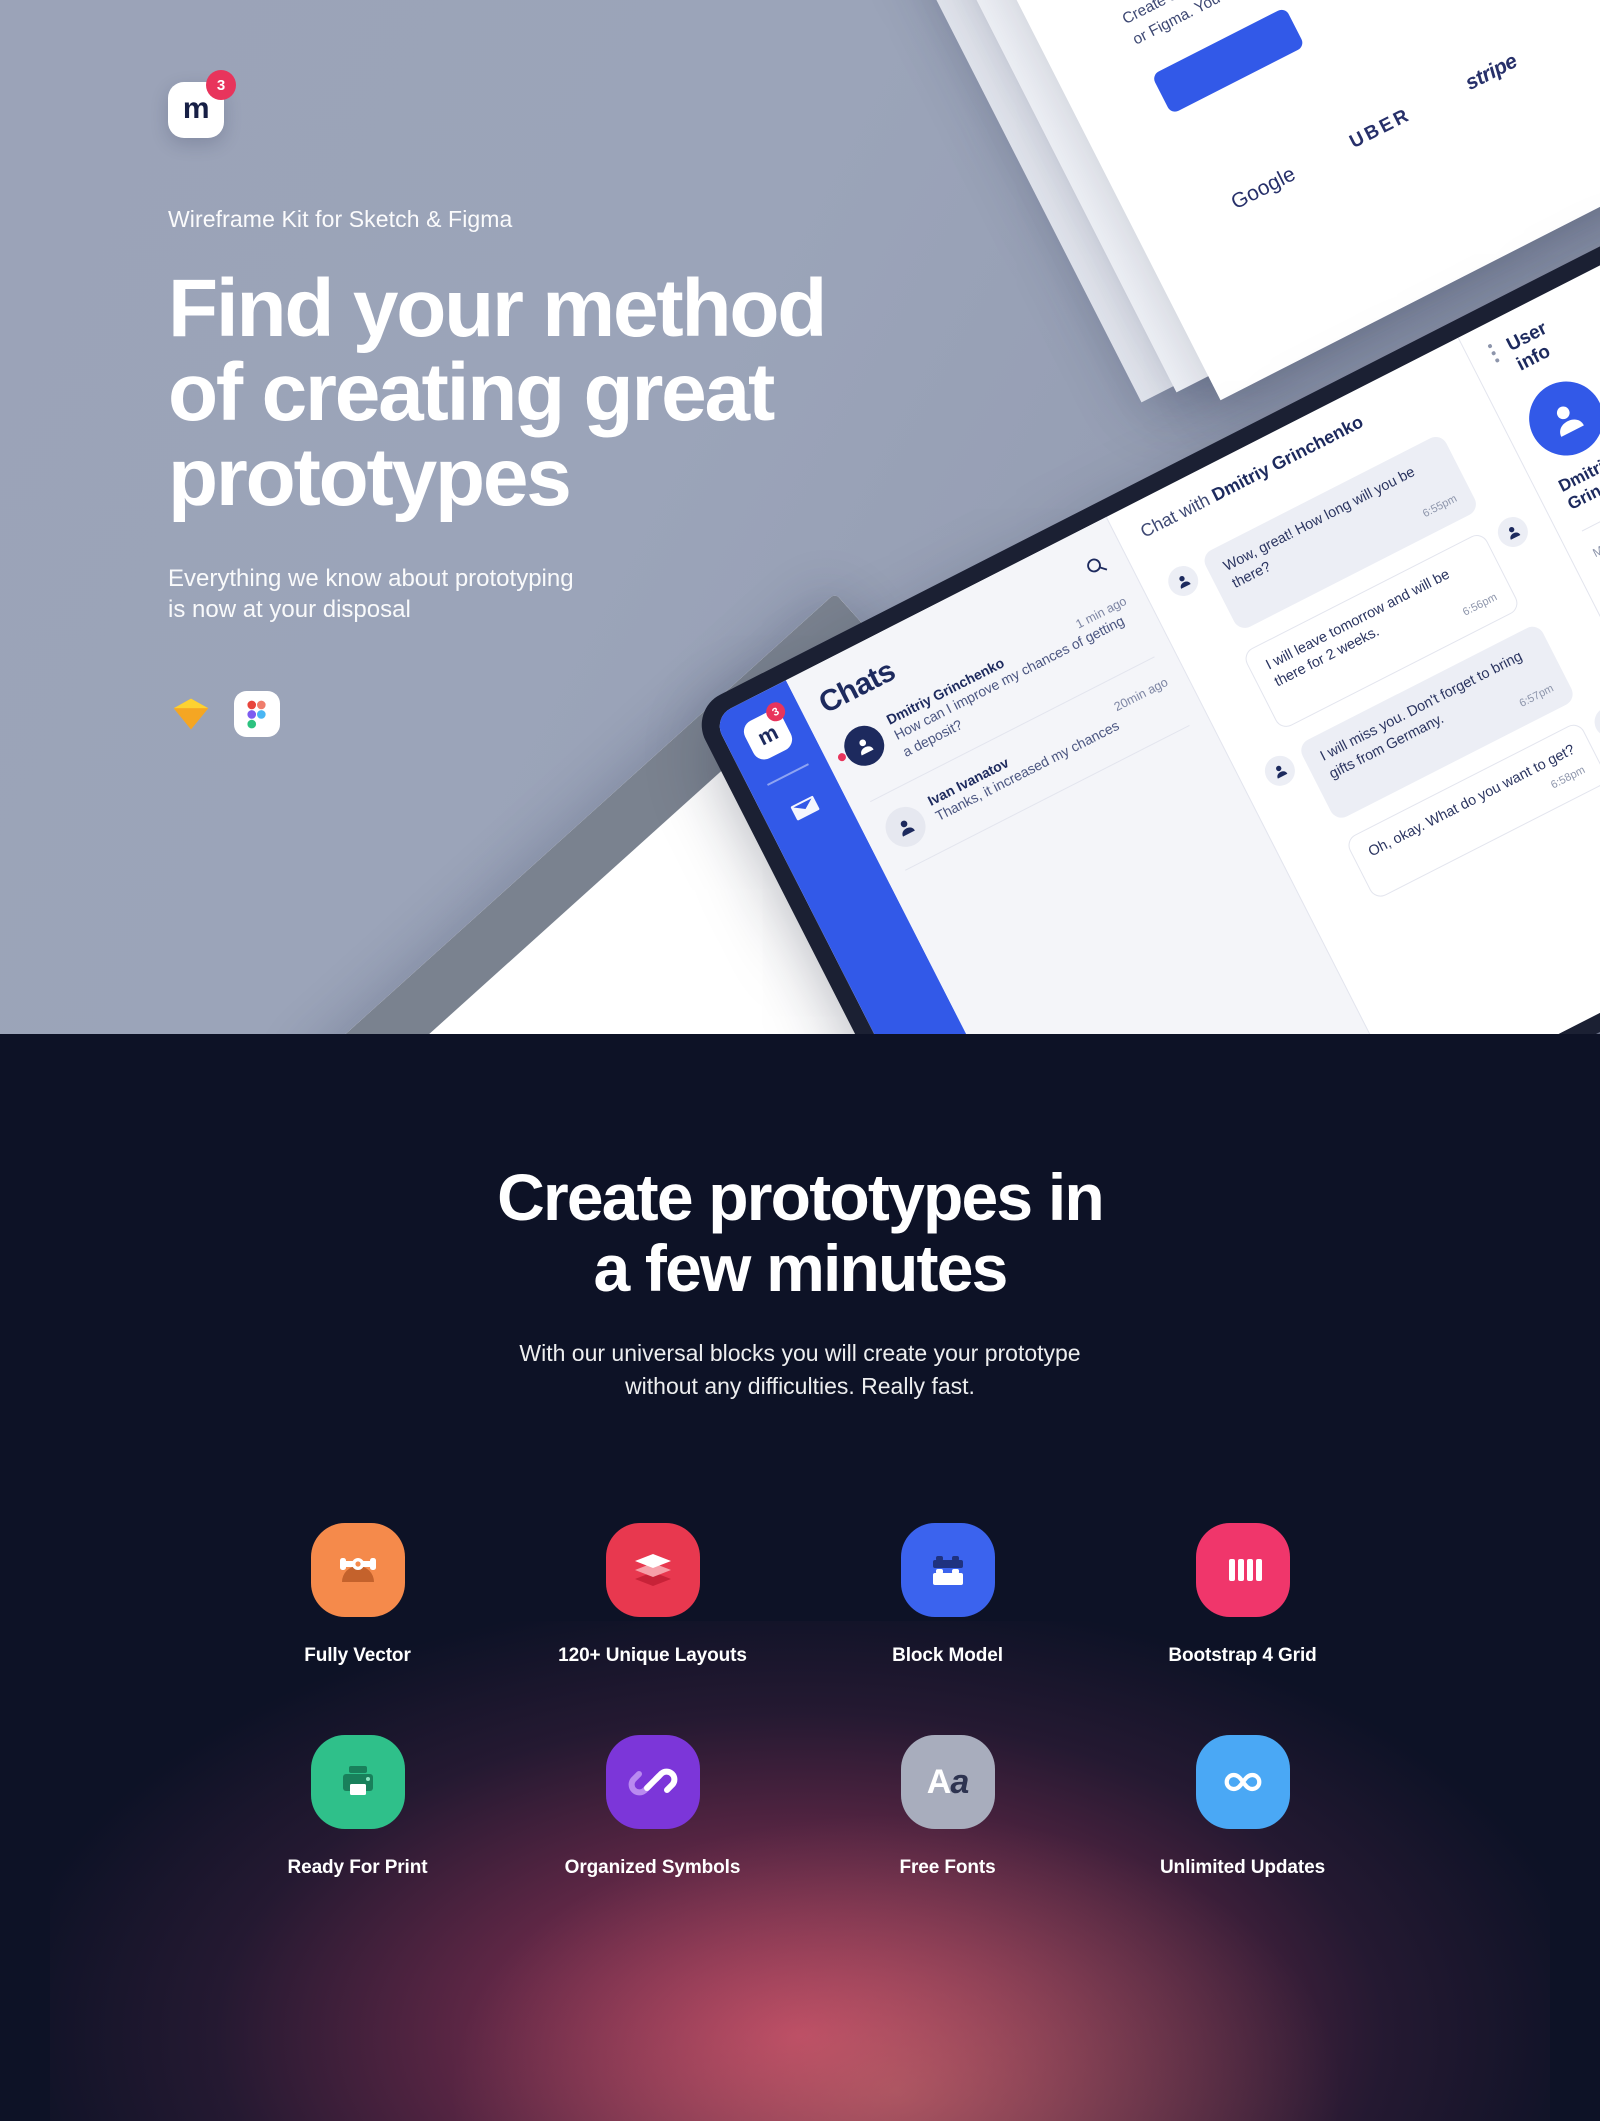 The height and width of the screenshot is (2121, 1600). I want to click on user-avatar-large, so click(1558, 418).